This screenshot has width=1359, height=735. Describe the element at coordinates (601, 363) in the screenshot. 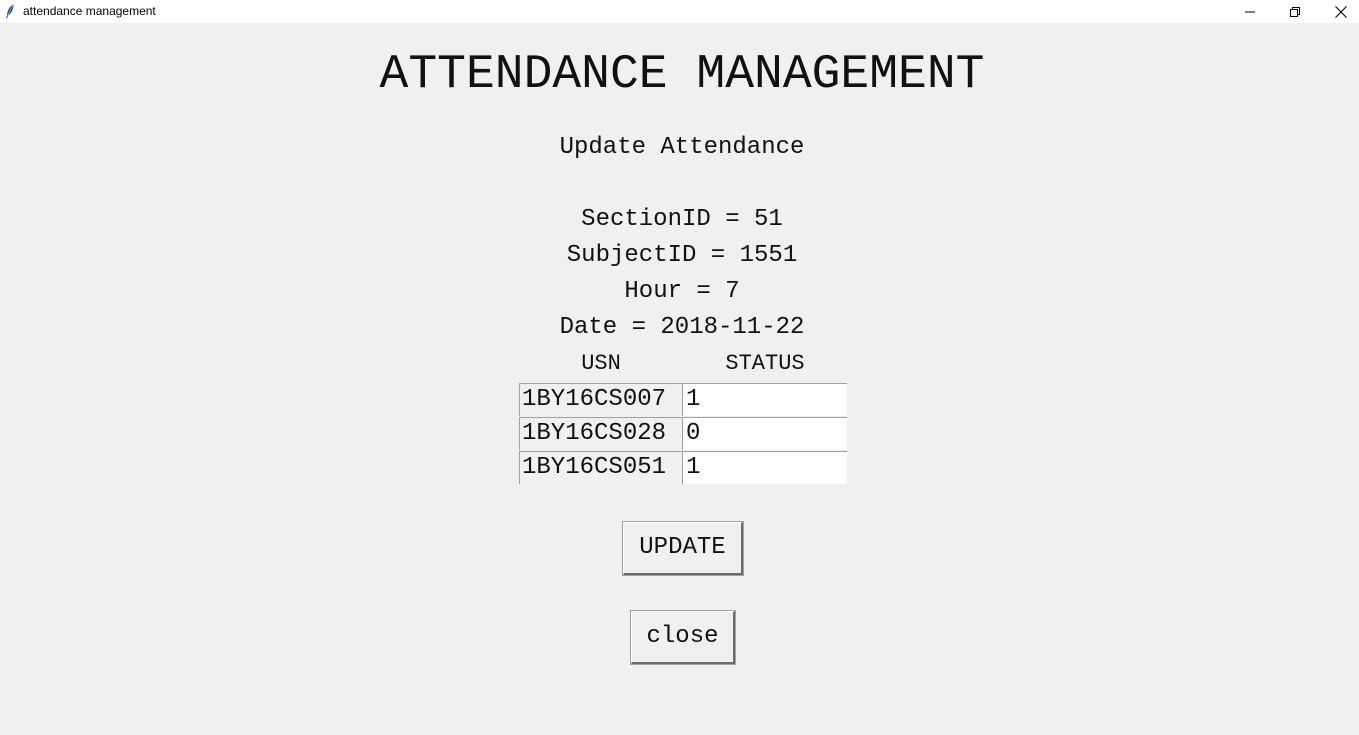

I see `usn-column-header: USN` at that location.